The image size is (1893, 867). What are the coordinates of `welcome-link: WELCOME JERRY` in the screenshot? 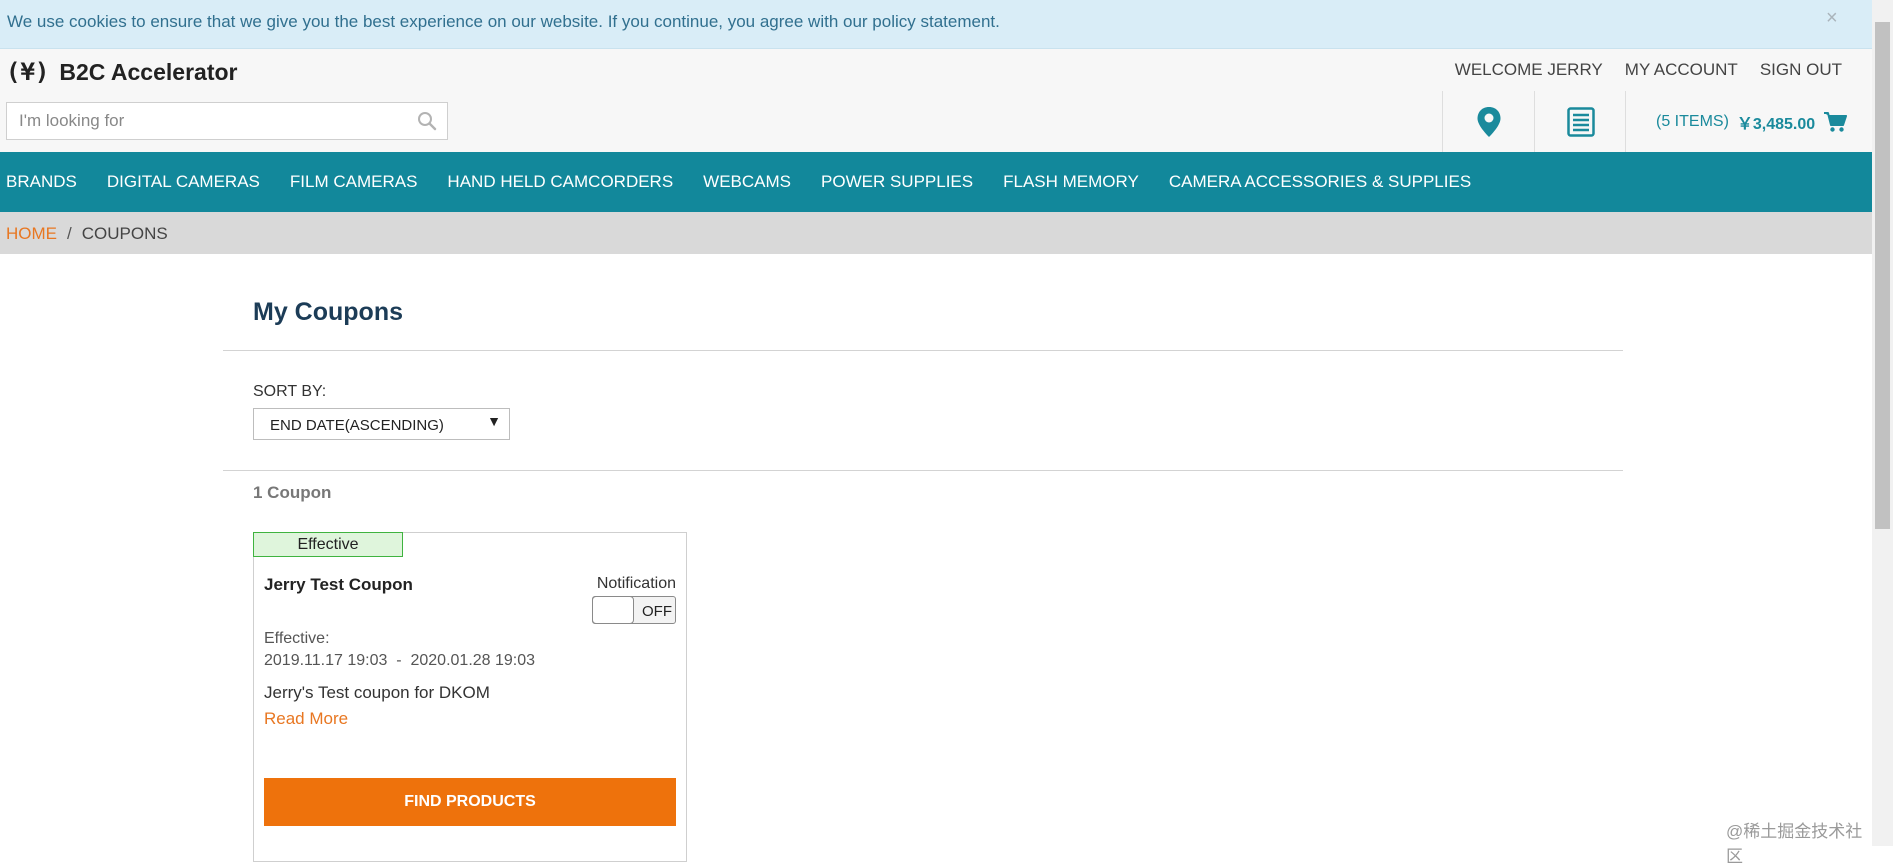 It's located at (1529, 70).